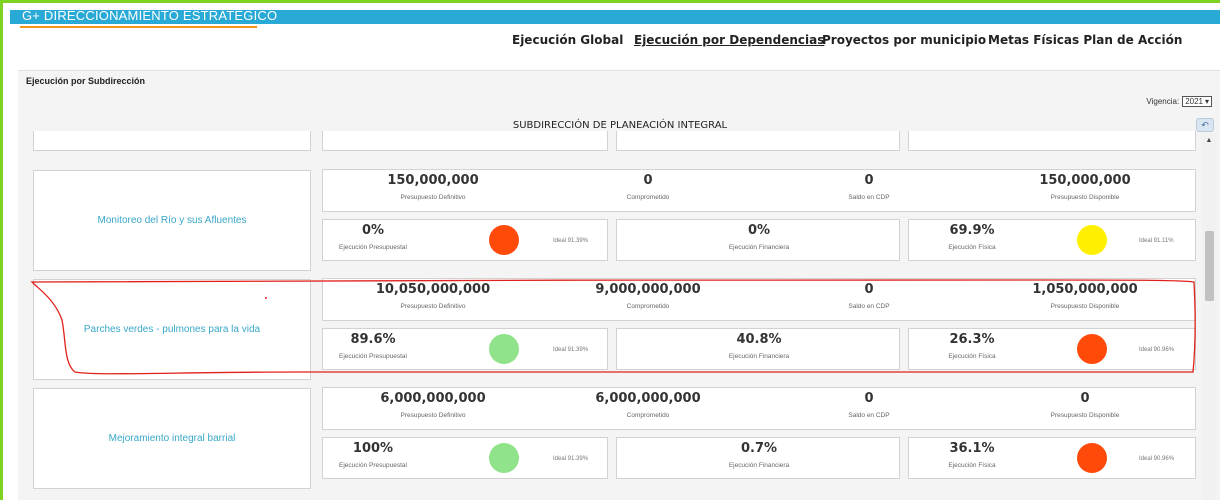  Describe the element at coordinates (759, 230) in the screenshot. I see `ejec-financiera-value: 0%` at that location.